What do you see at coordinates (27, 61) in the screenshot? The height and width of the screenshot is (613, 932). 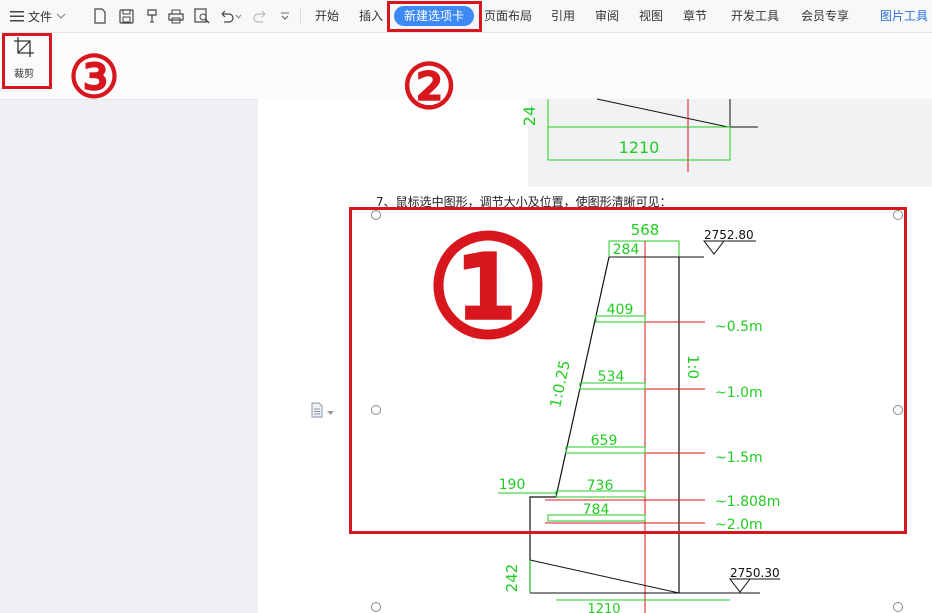 I see `highlight-crop-button` at bounding box center [27, 61].